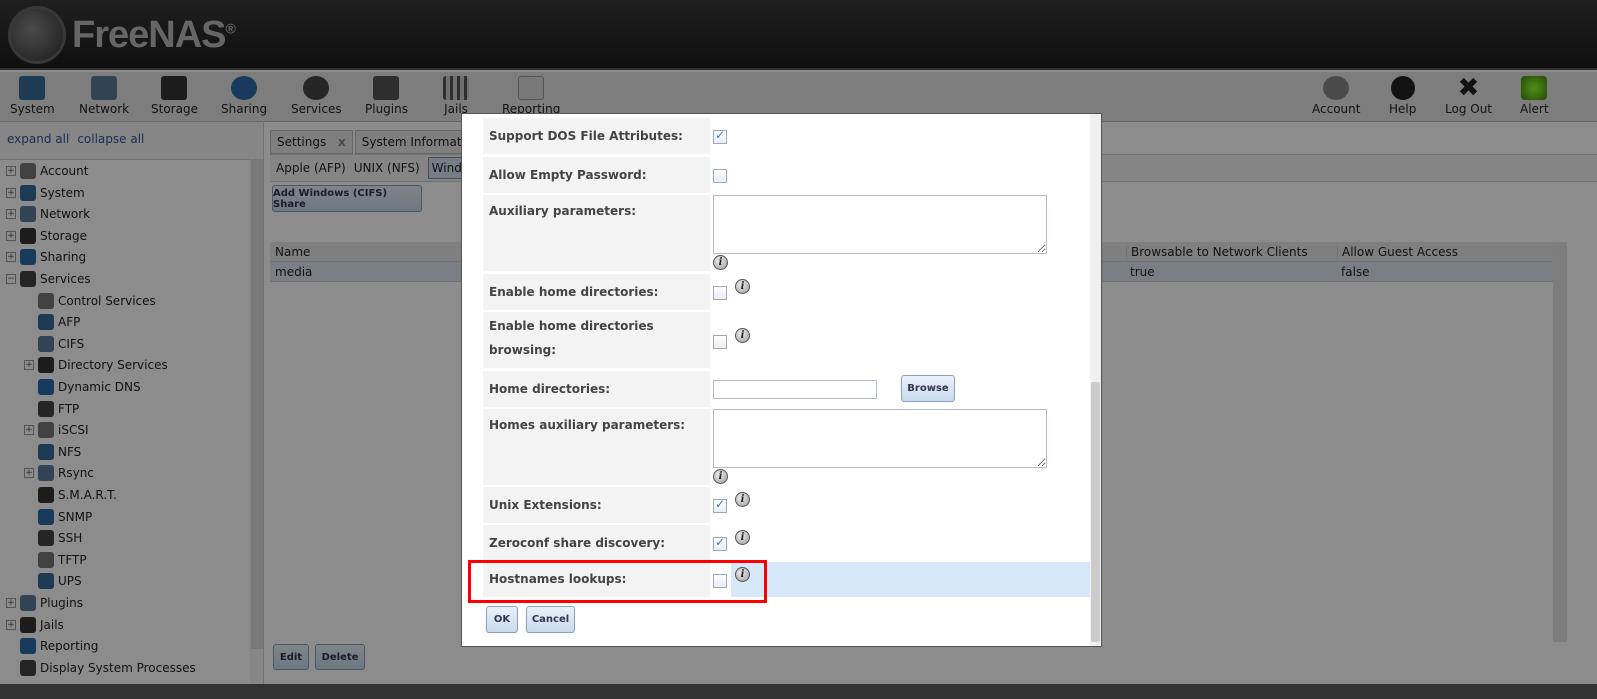 The height and width of the screenshot is (699, 1597). I want to click on cancel-button: Cancel, so click(550, 619).